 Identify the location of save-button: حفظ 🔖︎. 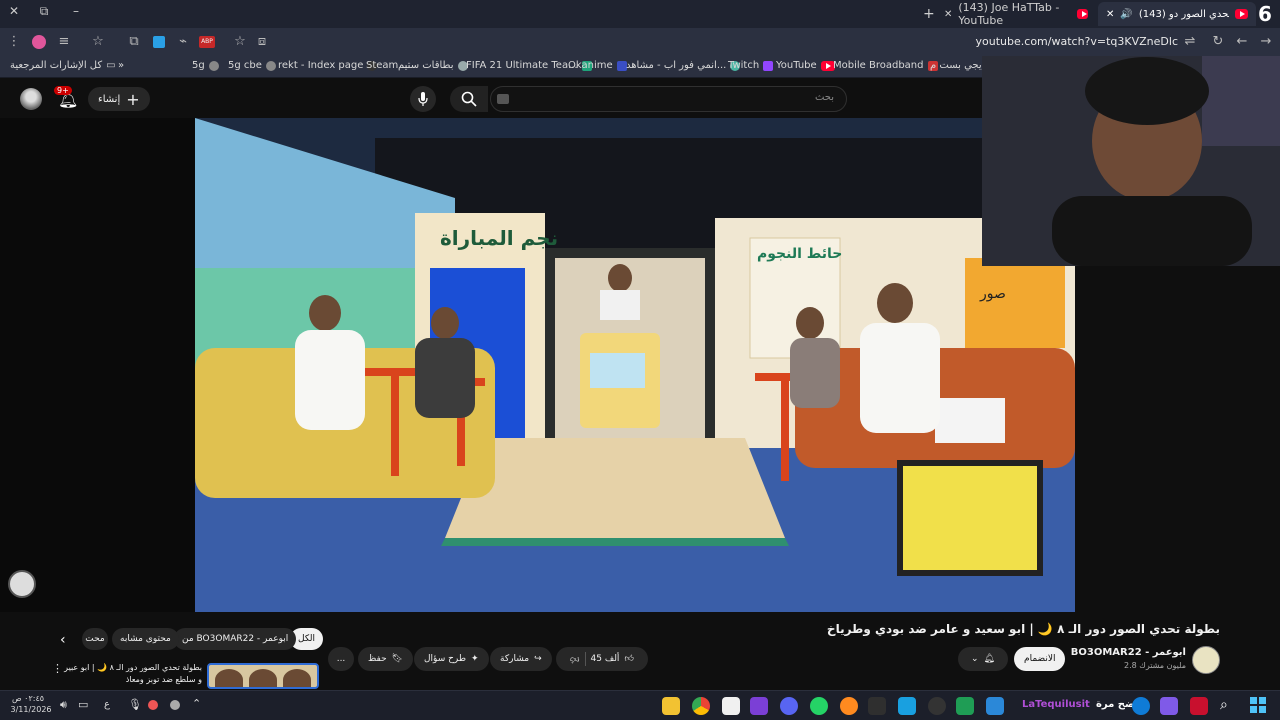
(386, 659).